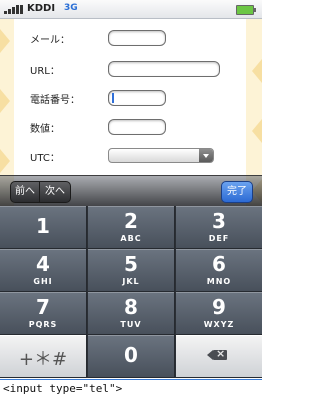  What do you see at coordinates (219, 281) in the screenshot?
I see `key-letters: MNO` at bounding box center [219, 281].